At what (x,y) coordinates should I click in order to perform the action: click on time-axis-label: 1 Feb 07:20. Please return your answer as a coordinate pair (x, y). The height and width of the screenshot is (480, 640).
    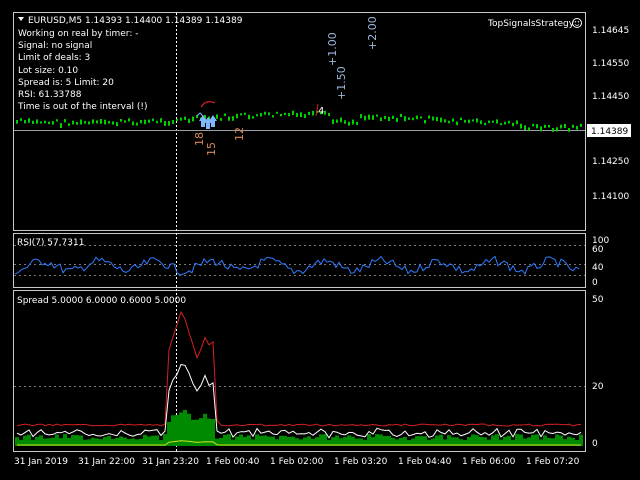
    Looking at the image, I should click on (553, 462).